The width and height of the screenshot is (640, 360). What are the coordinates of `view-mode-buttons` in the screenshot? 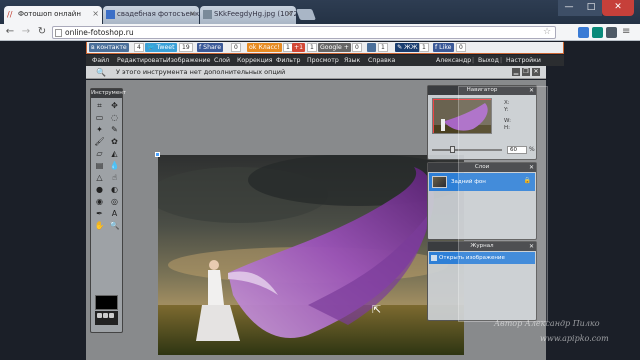 It's located at (106, 318).